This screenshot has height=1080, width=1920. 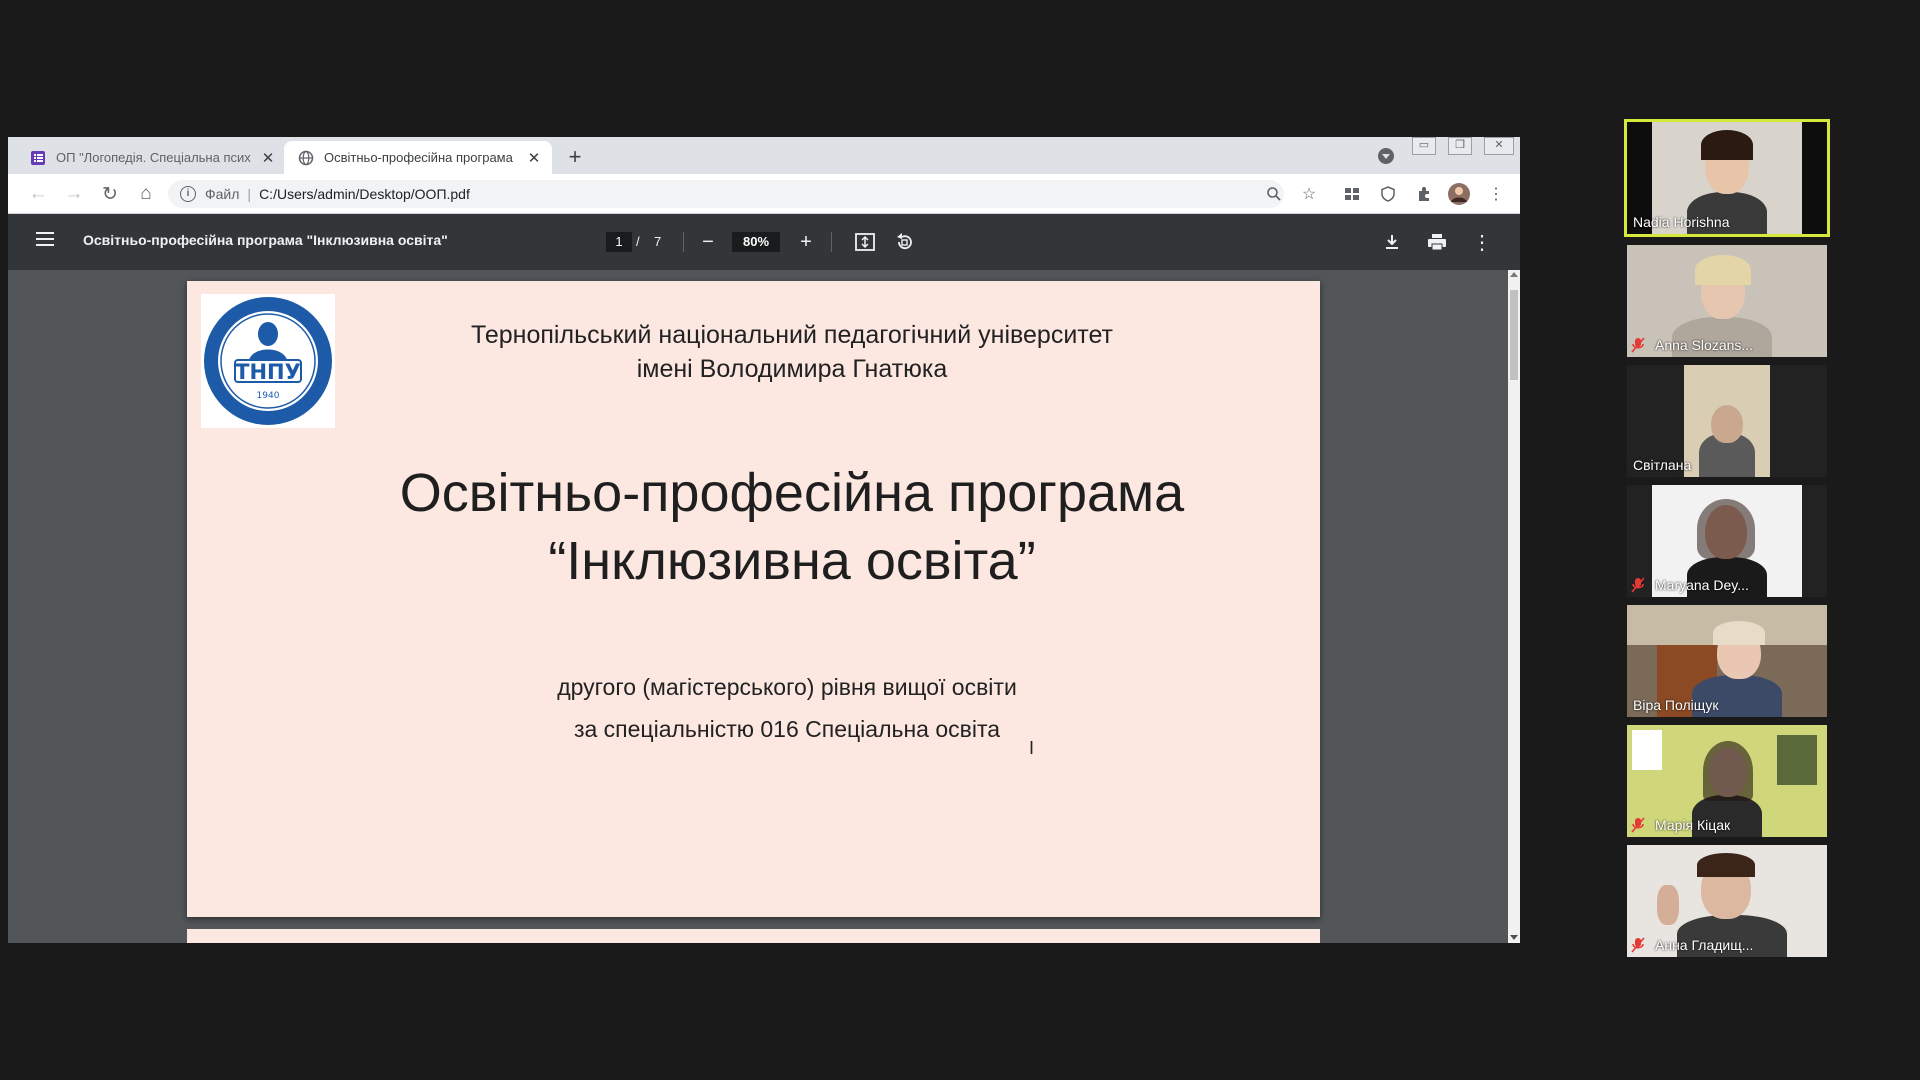 What do you see at coordinates (1388, 194) in the screenshot?
I see `shield-icon` at bounding box center [1388, 194].